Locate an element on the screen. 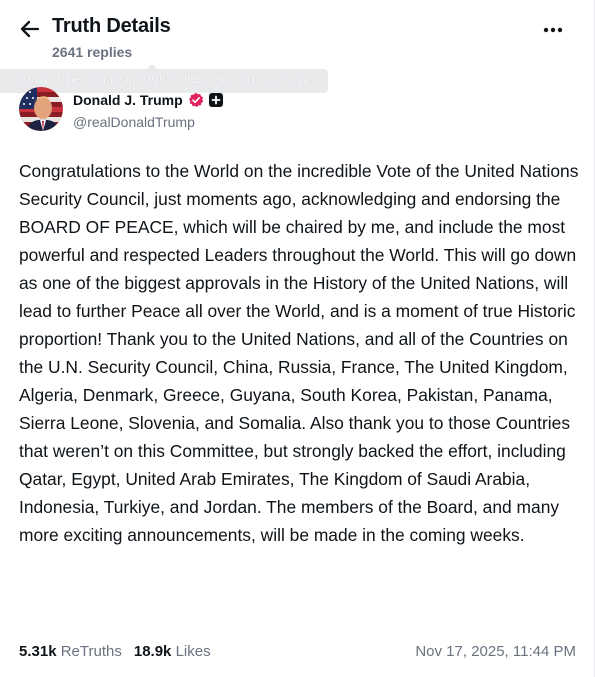 This screenshot has height=677, width=595. ellipsis-icon is located at coordinates (553, 30).